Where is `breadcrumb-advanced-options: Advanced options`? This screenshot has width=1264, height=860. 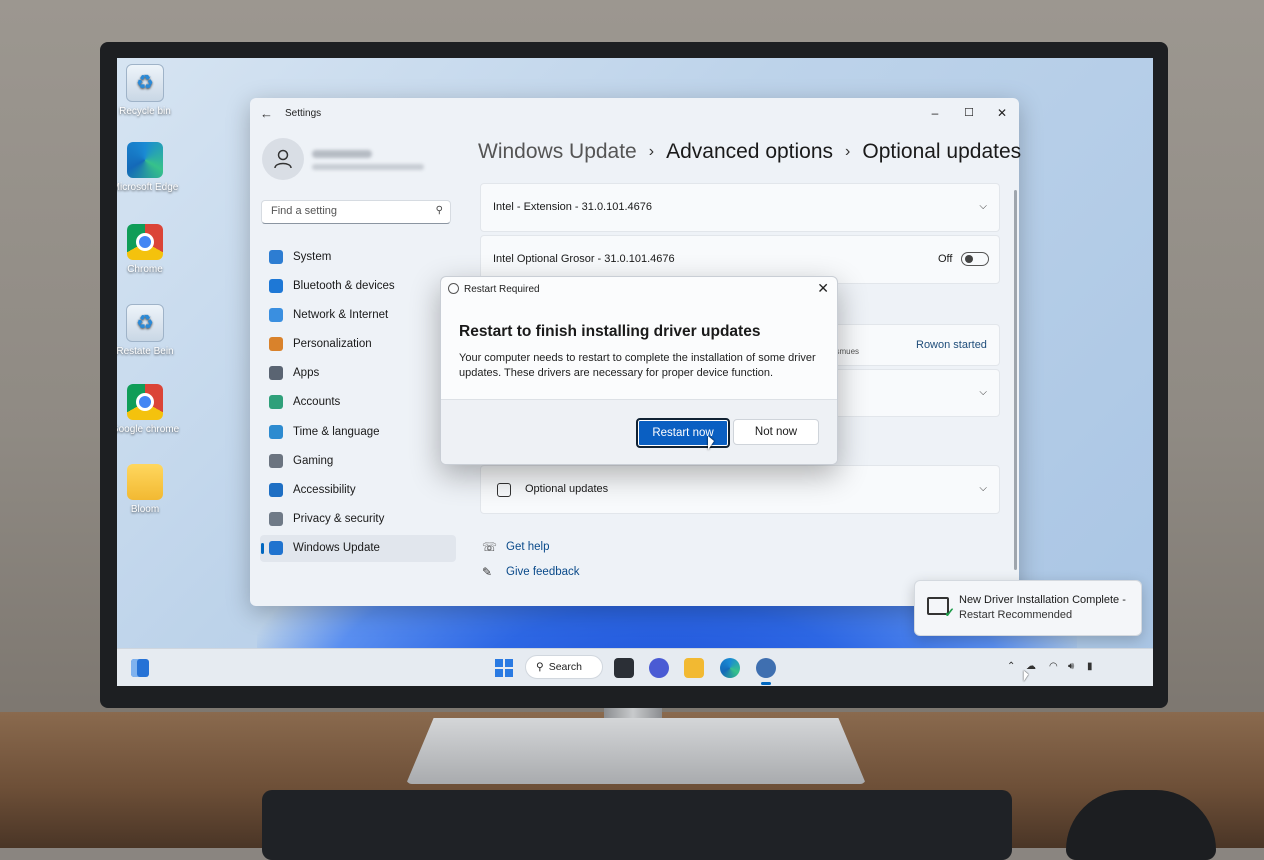
breadcrumb-advanced-options: Advanced options is located at coordinates (749, 151).